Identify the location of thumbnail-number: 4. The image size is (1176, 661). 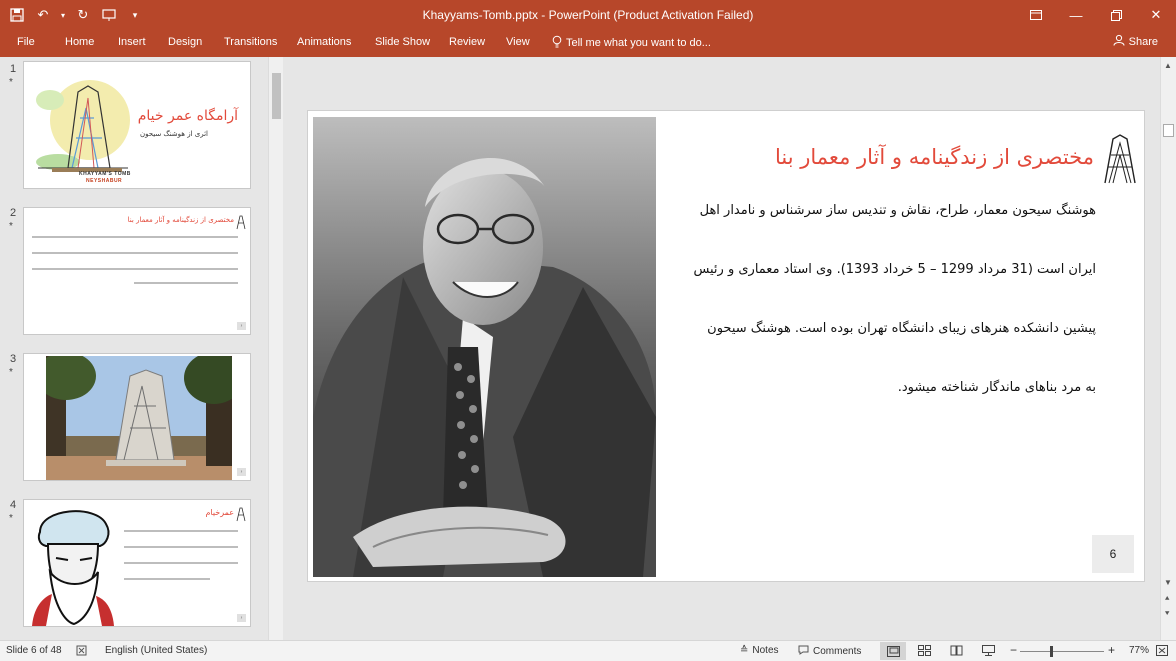
(13, 505).